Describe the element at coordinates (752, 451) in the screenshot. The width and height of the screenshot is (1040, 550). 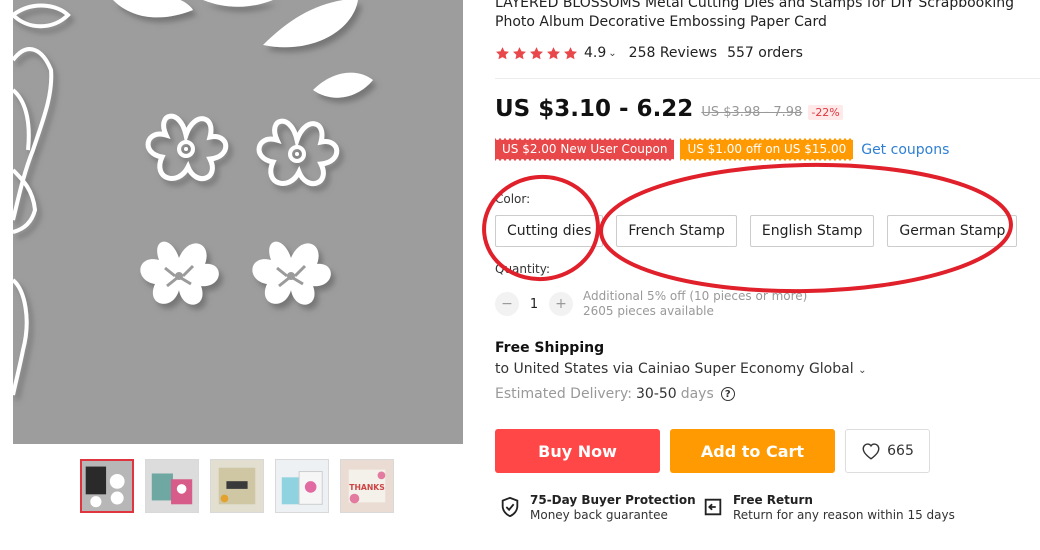
I see `add-to-cart-button: Add to Cart` at that location.